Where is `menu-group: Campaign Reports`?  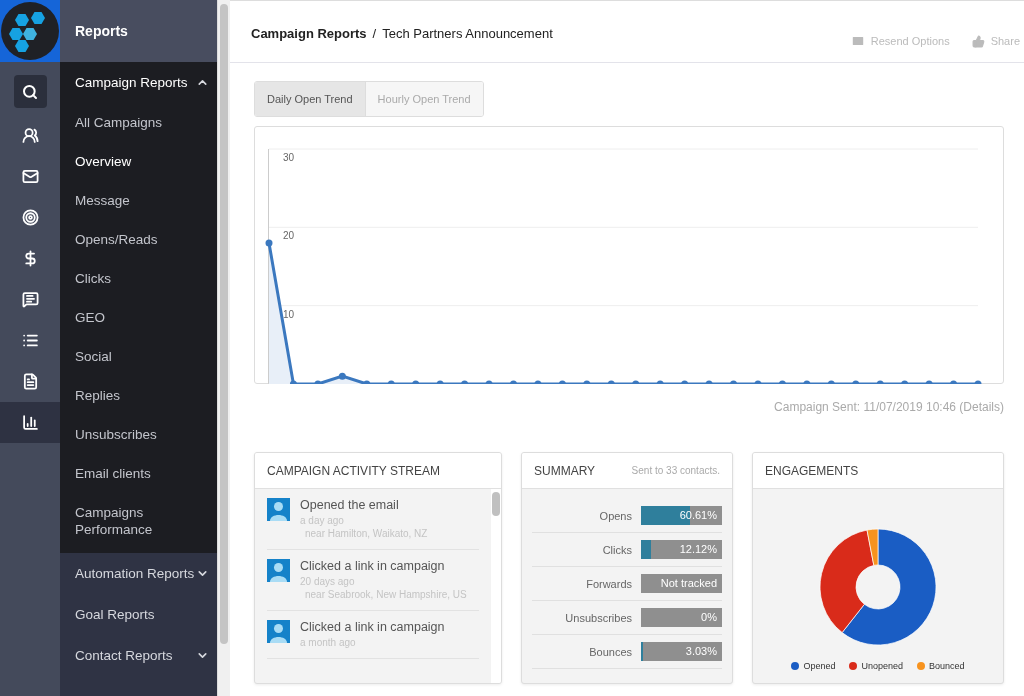 menu-group: Campaign Reports is located at coordinates (138, 82).